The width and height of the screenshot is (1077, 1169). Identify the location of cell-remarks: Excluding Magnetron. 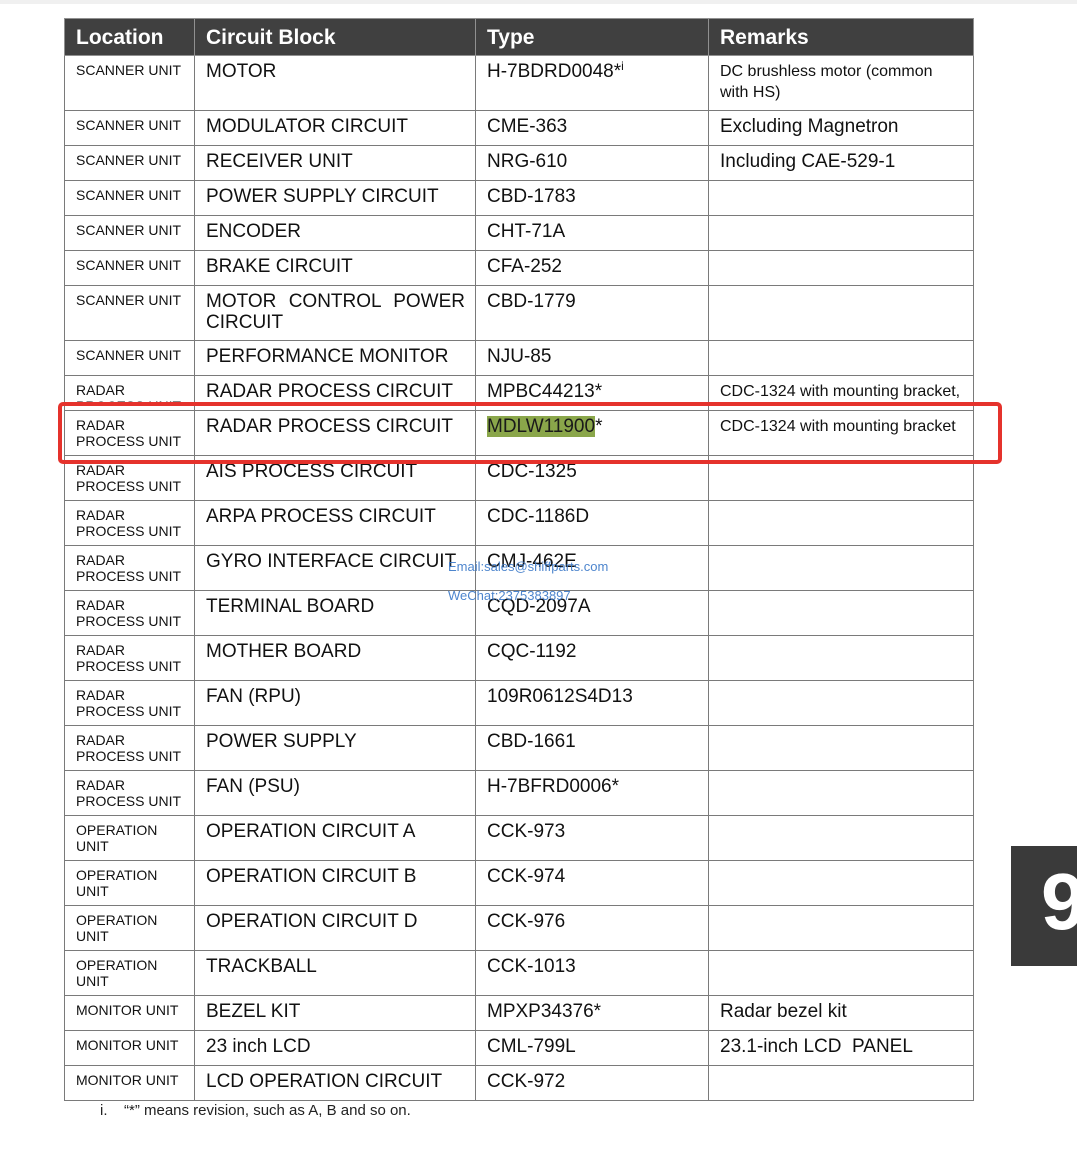
(841, 128).